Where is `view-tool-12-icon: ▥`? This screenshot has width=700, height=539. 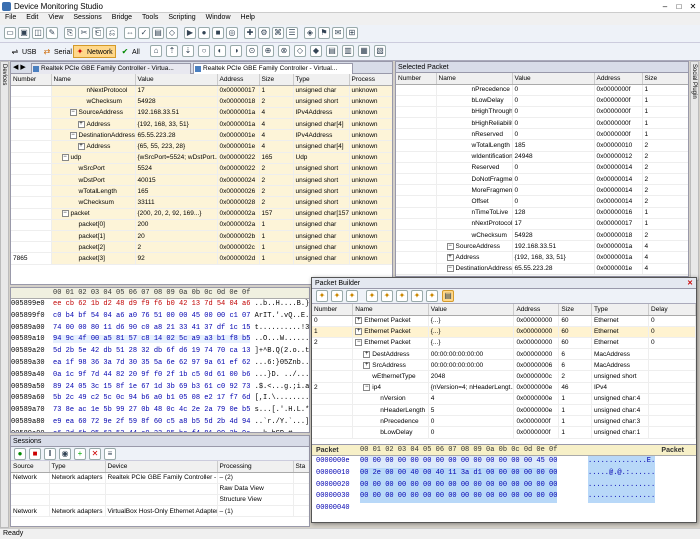
view-tool-12-icon: ▥ is located at coordinates (348, 51).